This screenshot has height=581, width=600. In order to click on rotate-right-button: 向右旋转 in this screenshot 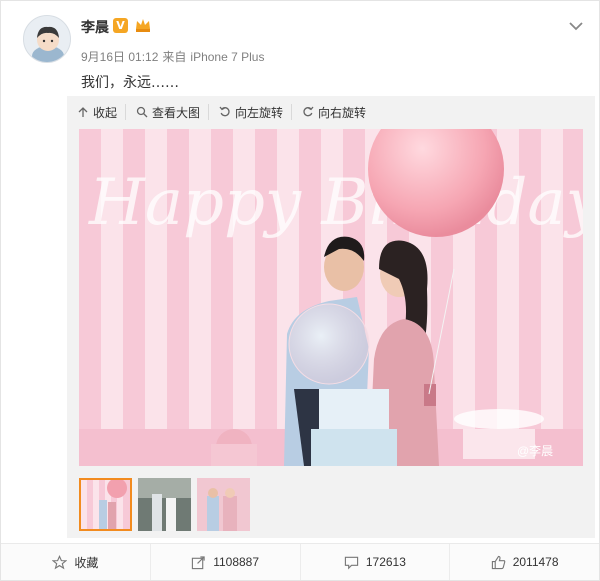, I will do `click(333, 112)`.